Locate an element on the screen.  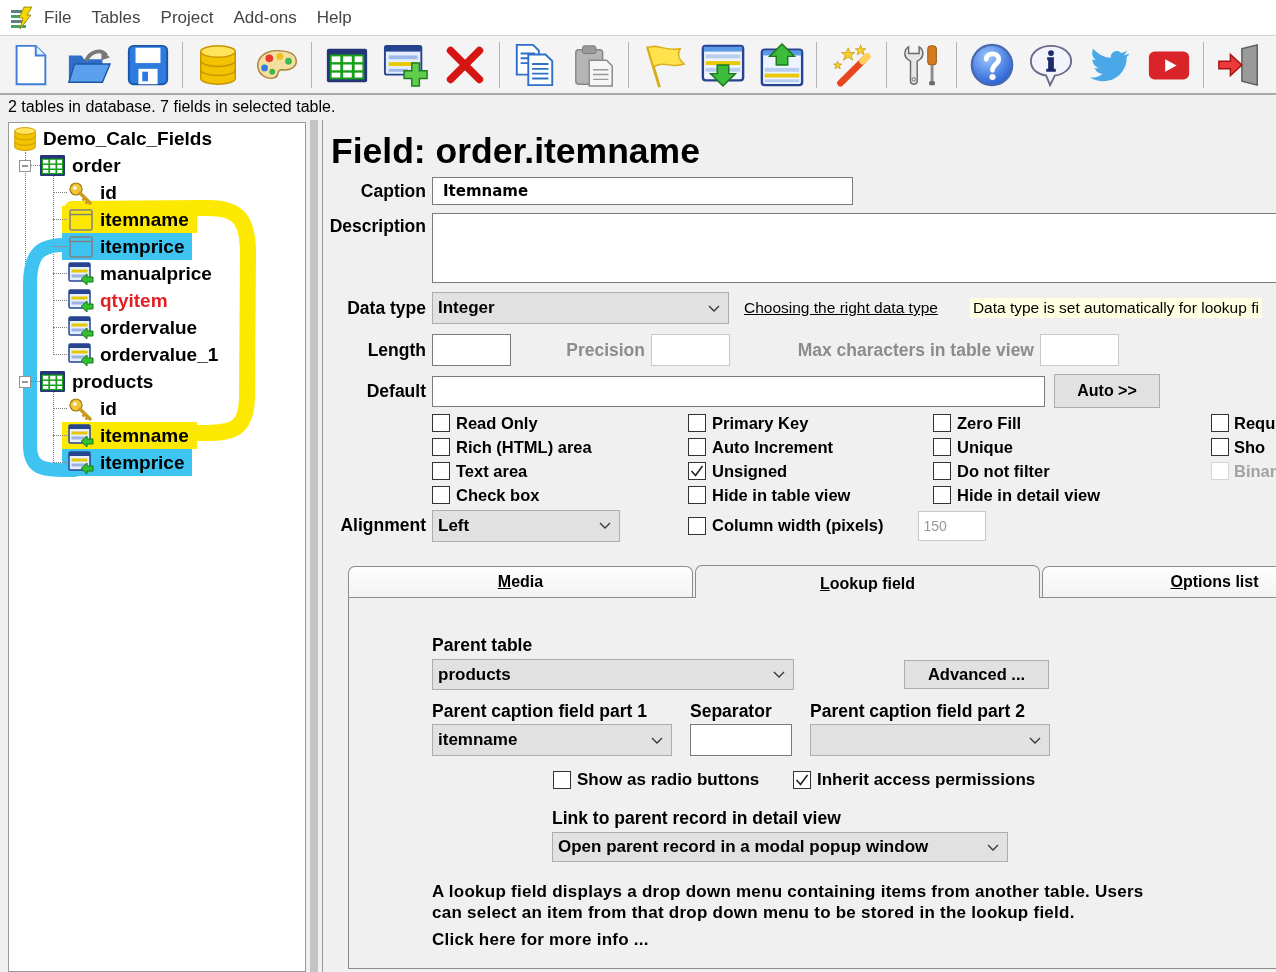
checkbox-label: Inherit access permissions is located at coordinates (926, 780).